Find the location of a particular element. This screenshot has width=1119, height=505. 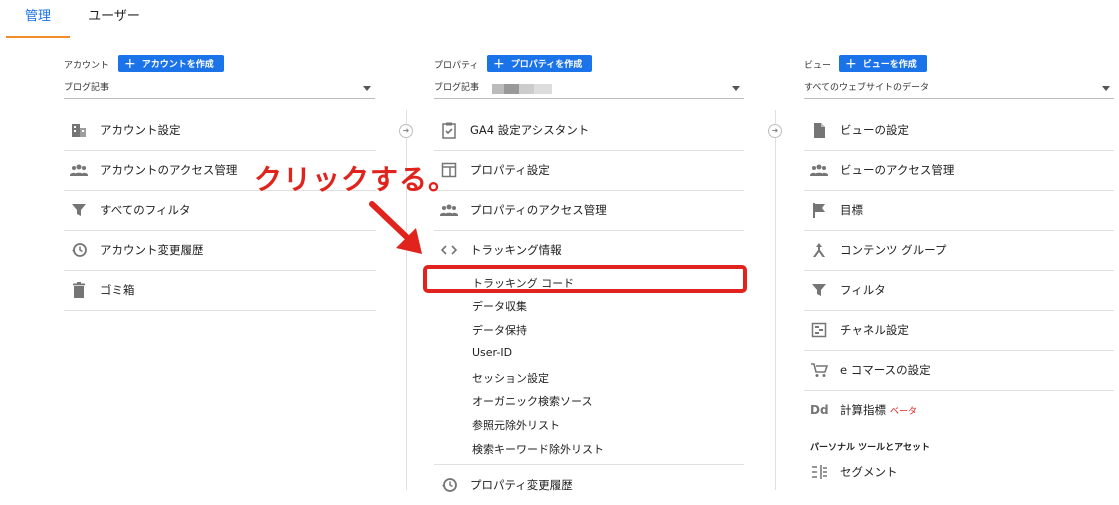

menu-item-label: e コマースの設定 is located at coordinates (885, 370).